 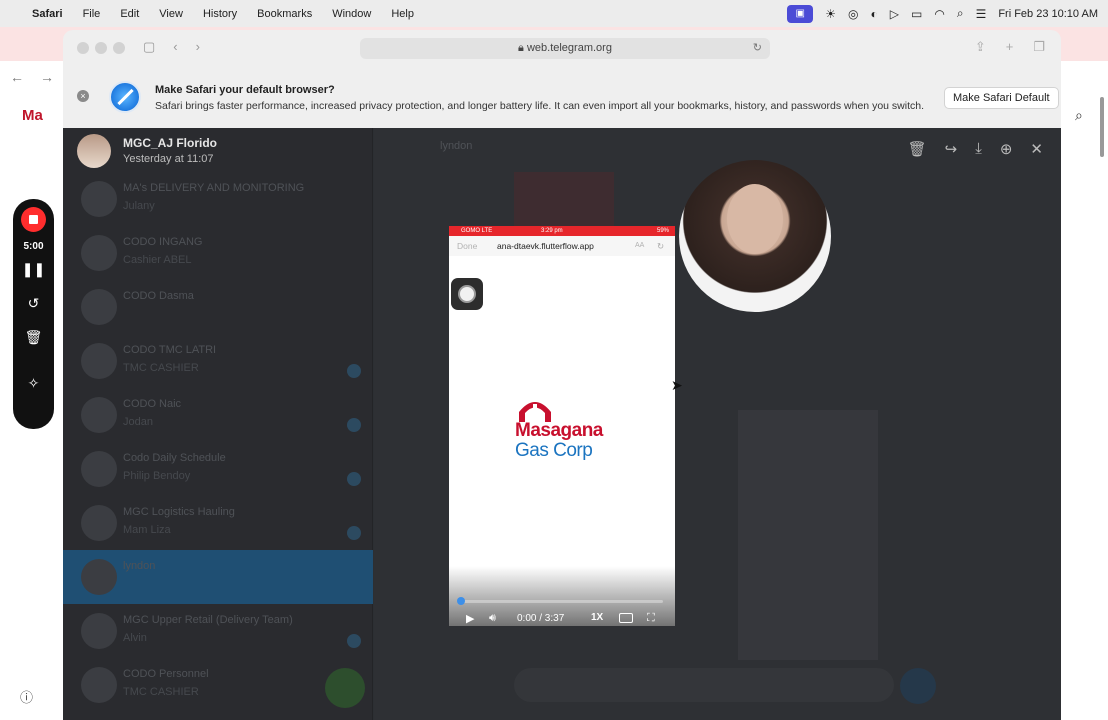 I want to click on forward-icon: ↪, so click(x=951, y=149).